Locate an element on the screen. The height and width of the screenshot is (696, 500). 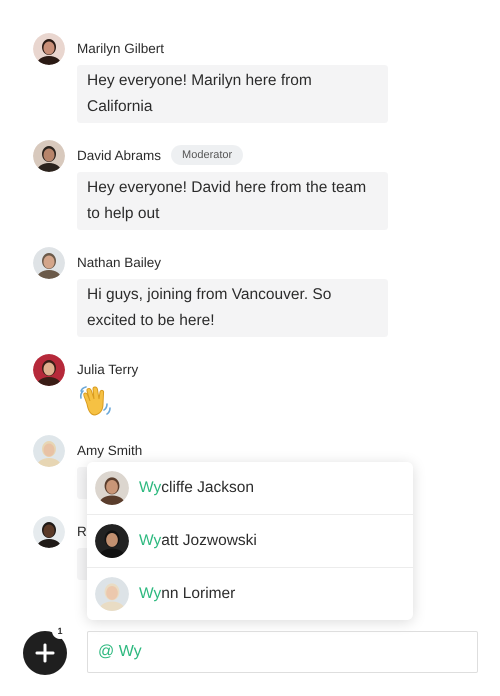
message-bubble: Hey everyone! David here from the team to help out is located at coordinates (232, 201).